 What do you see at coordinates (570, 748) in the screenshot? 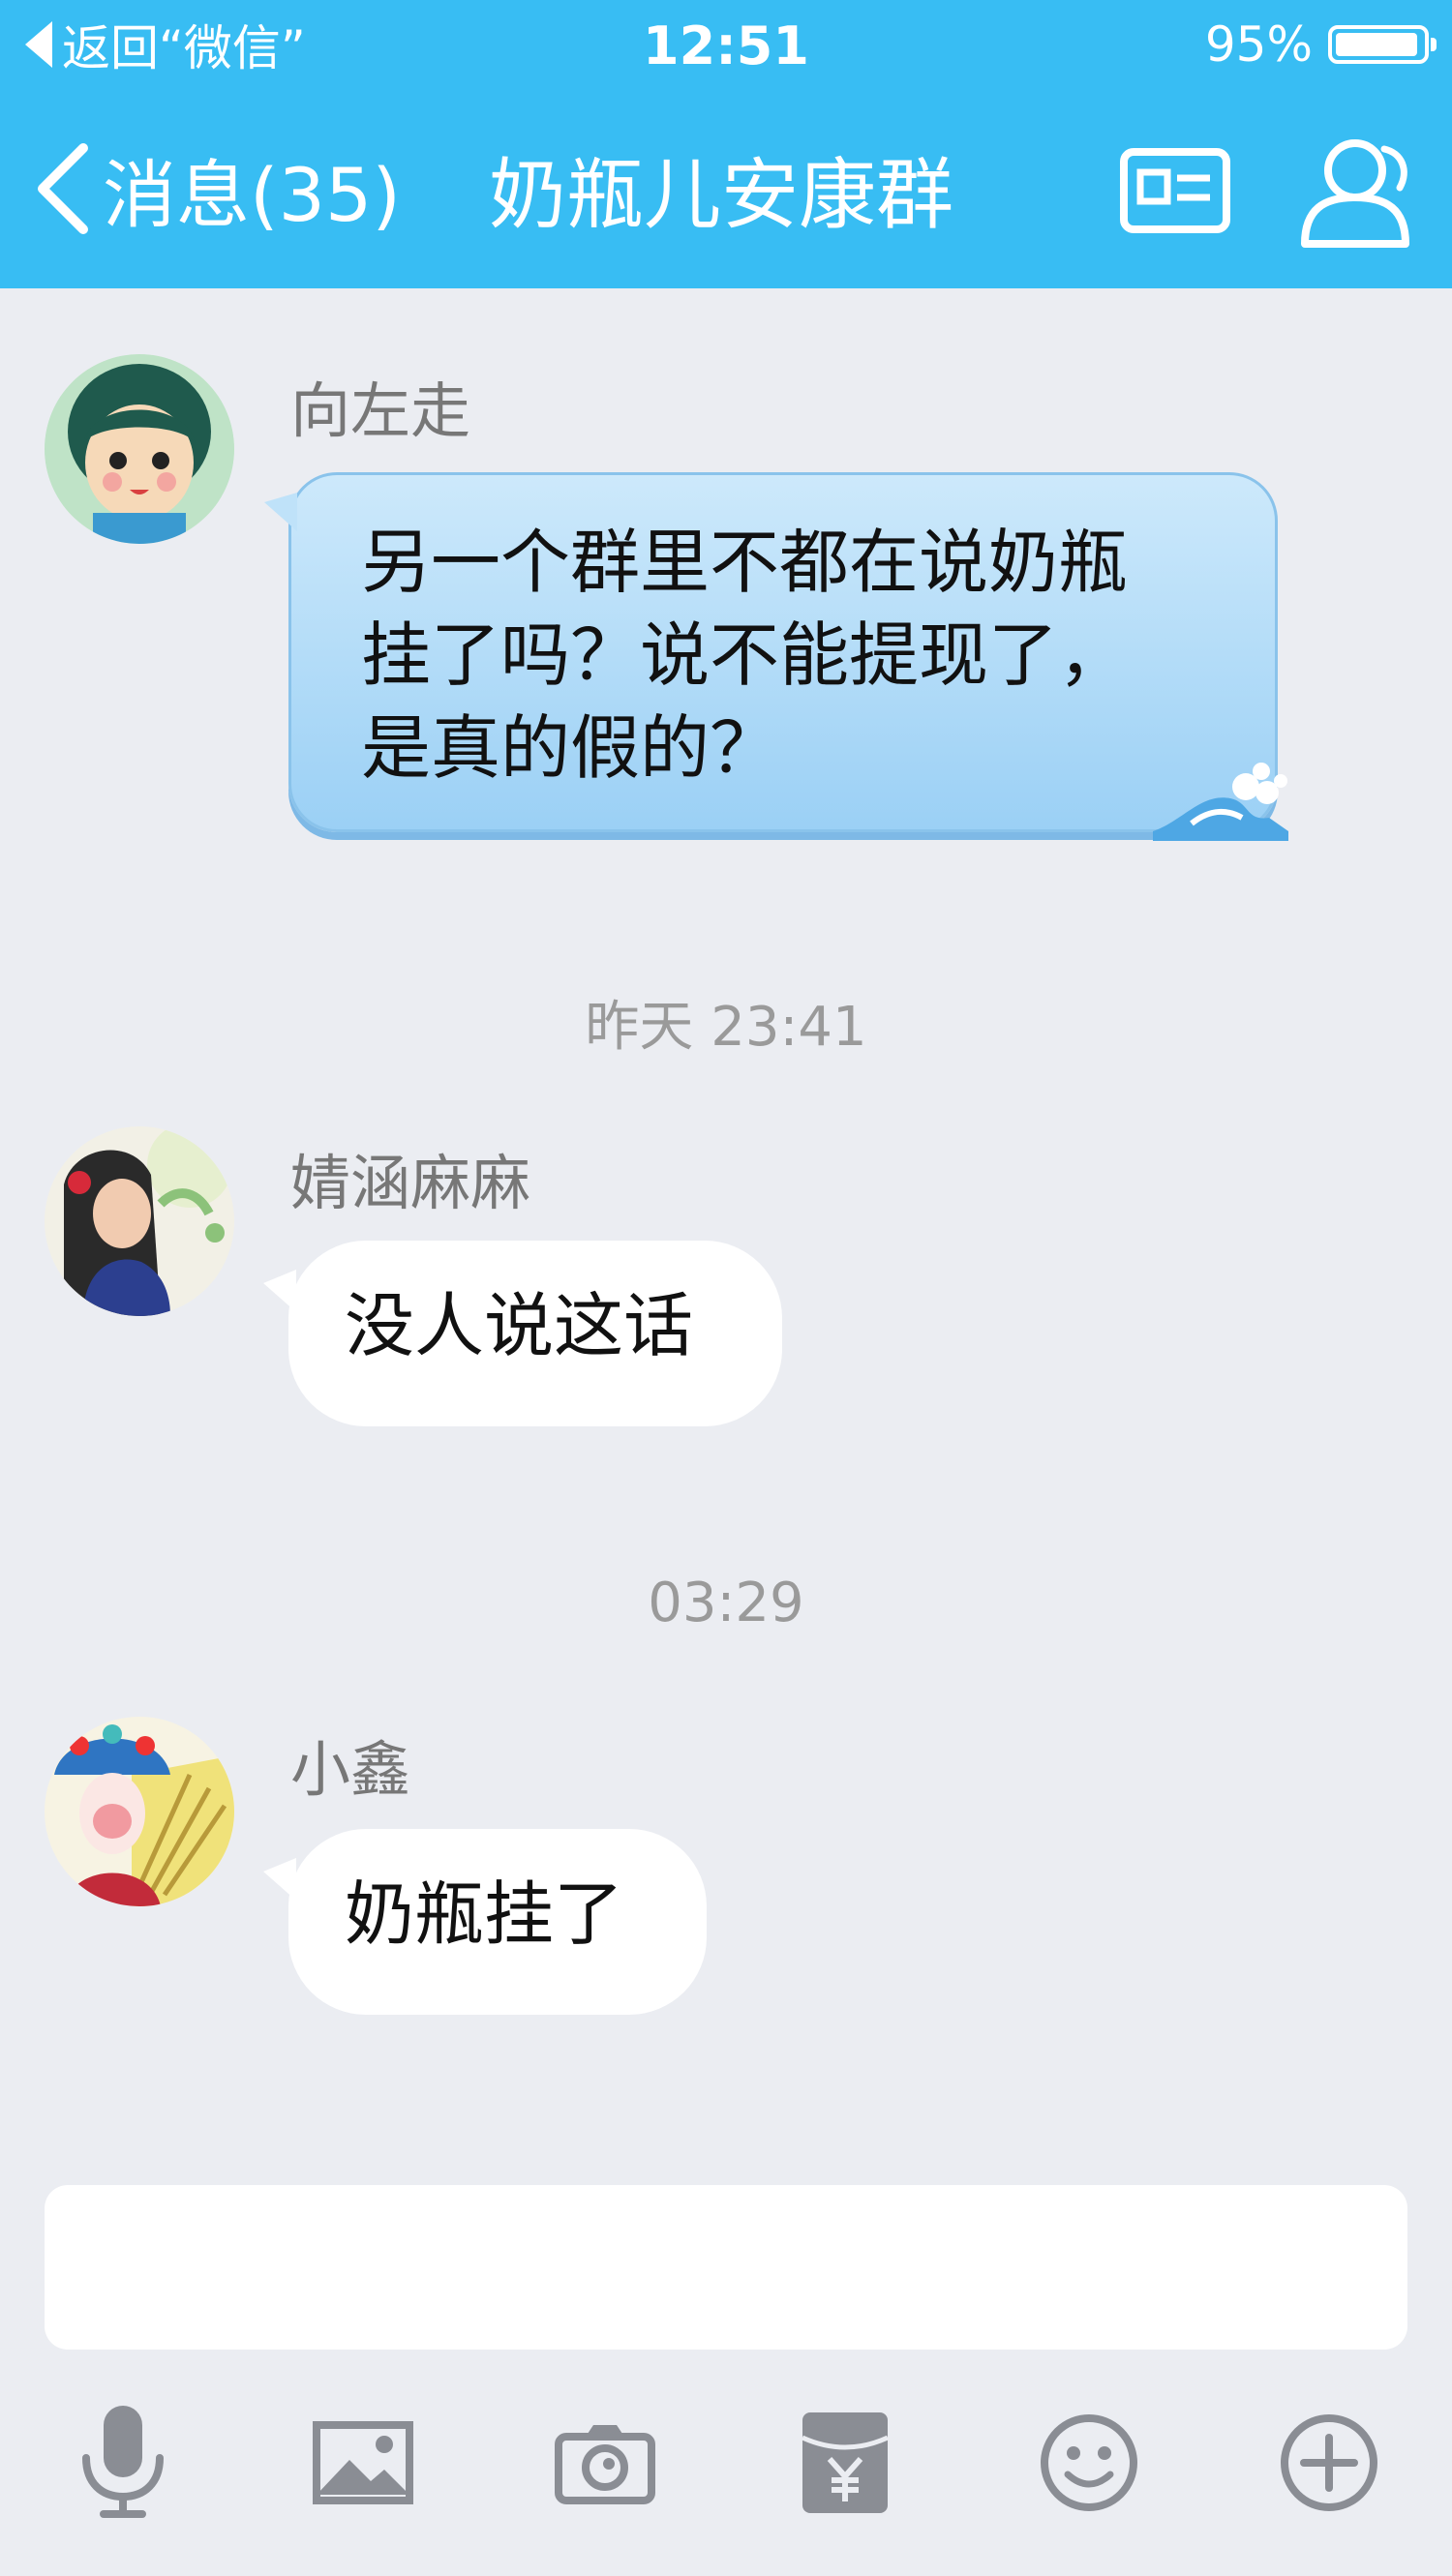
I see `message-text-line: 是真的假的？` at bounding box center [570, 748].